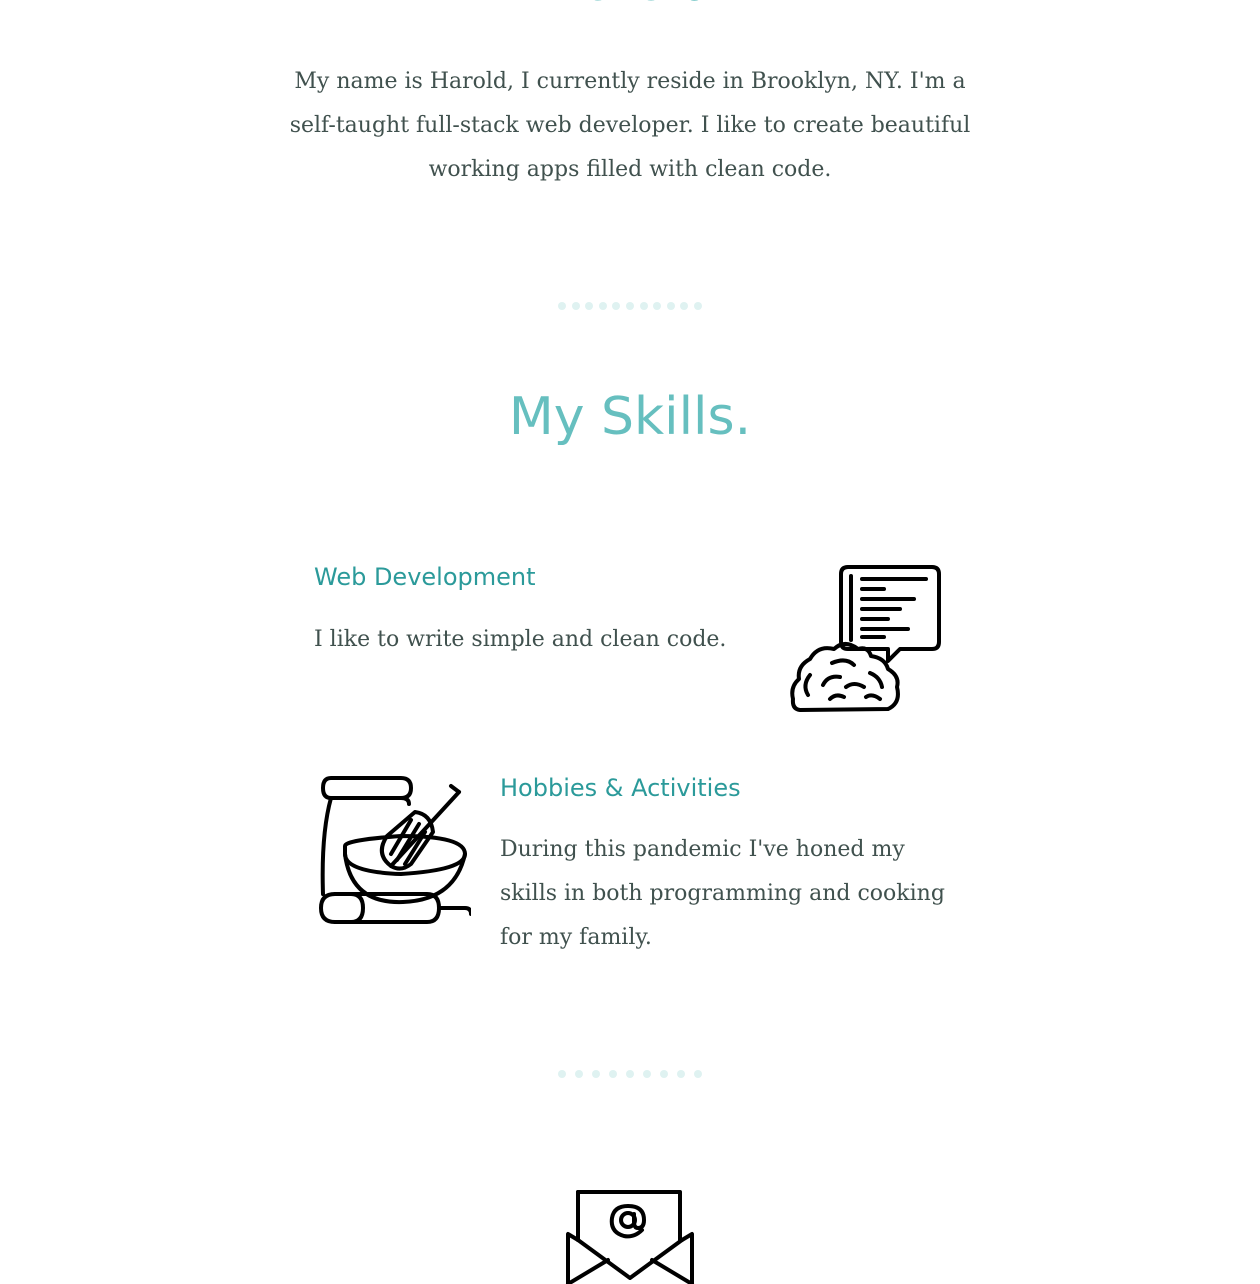 The width and height of the screenshot is (1260, 1284). I want to click on email-envelope-icon, so click(630, 1237).